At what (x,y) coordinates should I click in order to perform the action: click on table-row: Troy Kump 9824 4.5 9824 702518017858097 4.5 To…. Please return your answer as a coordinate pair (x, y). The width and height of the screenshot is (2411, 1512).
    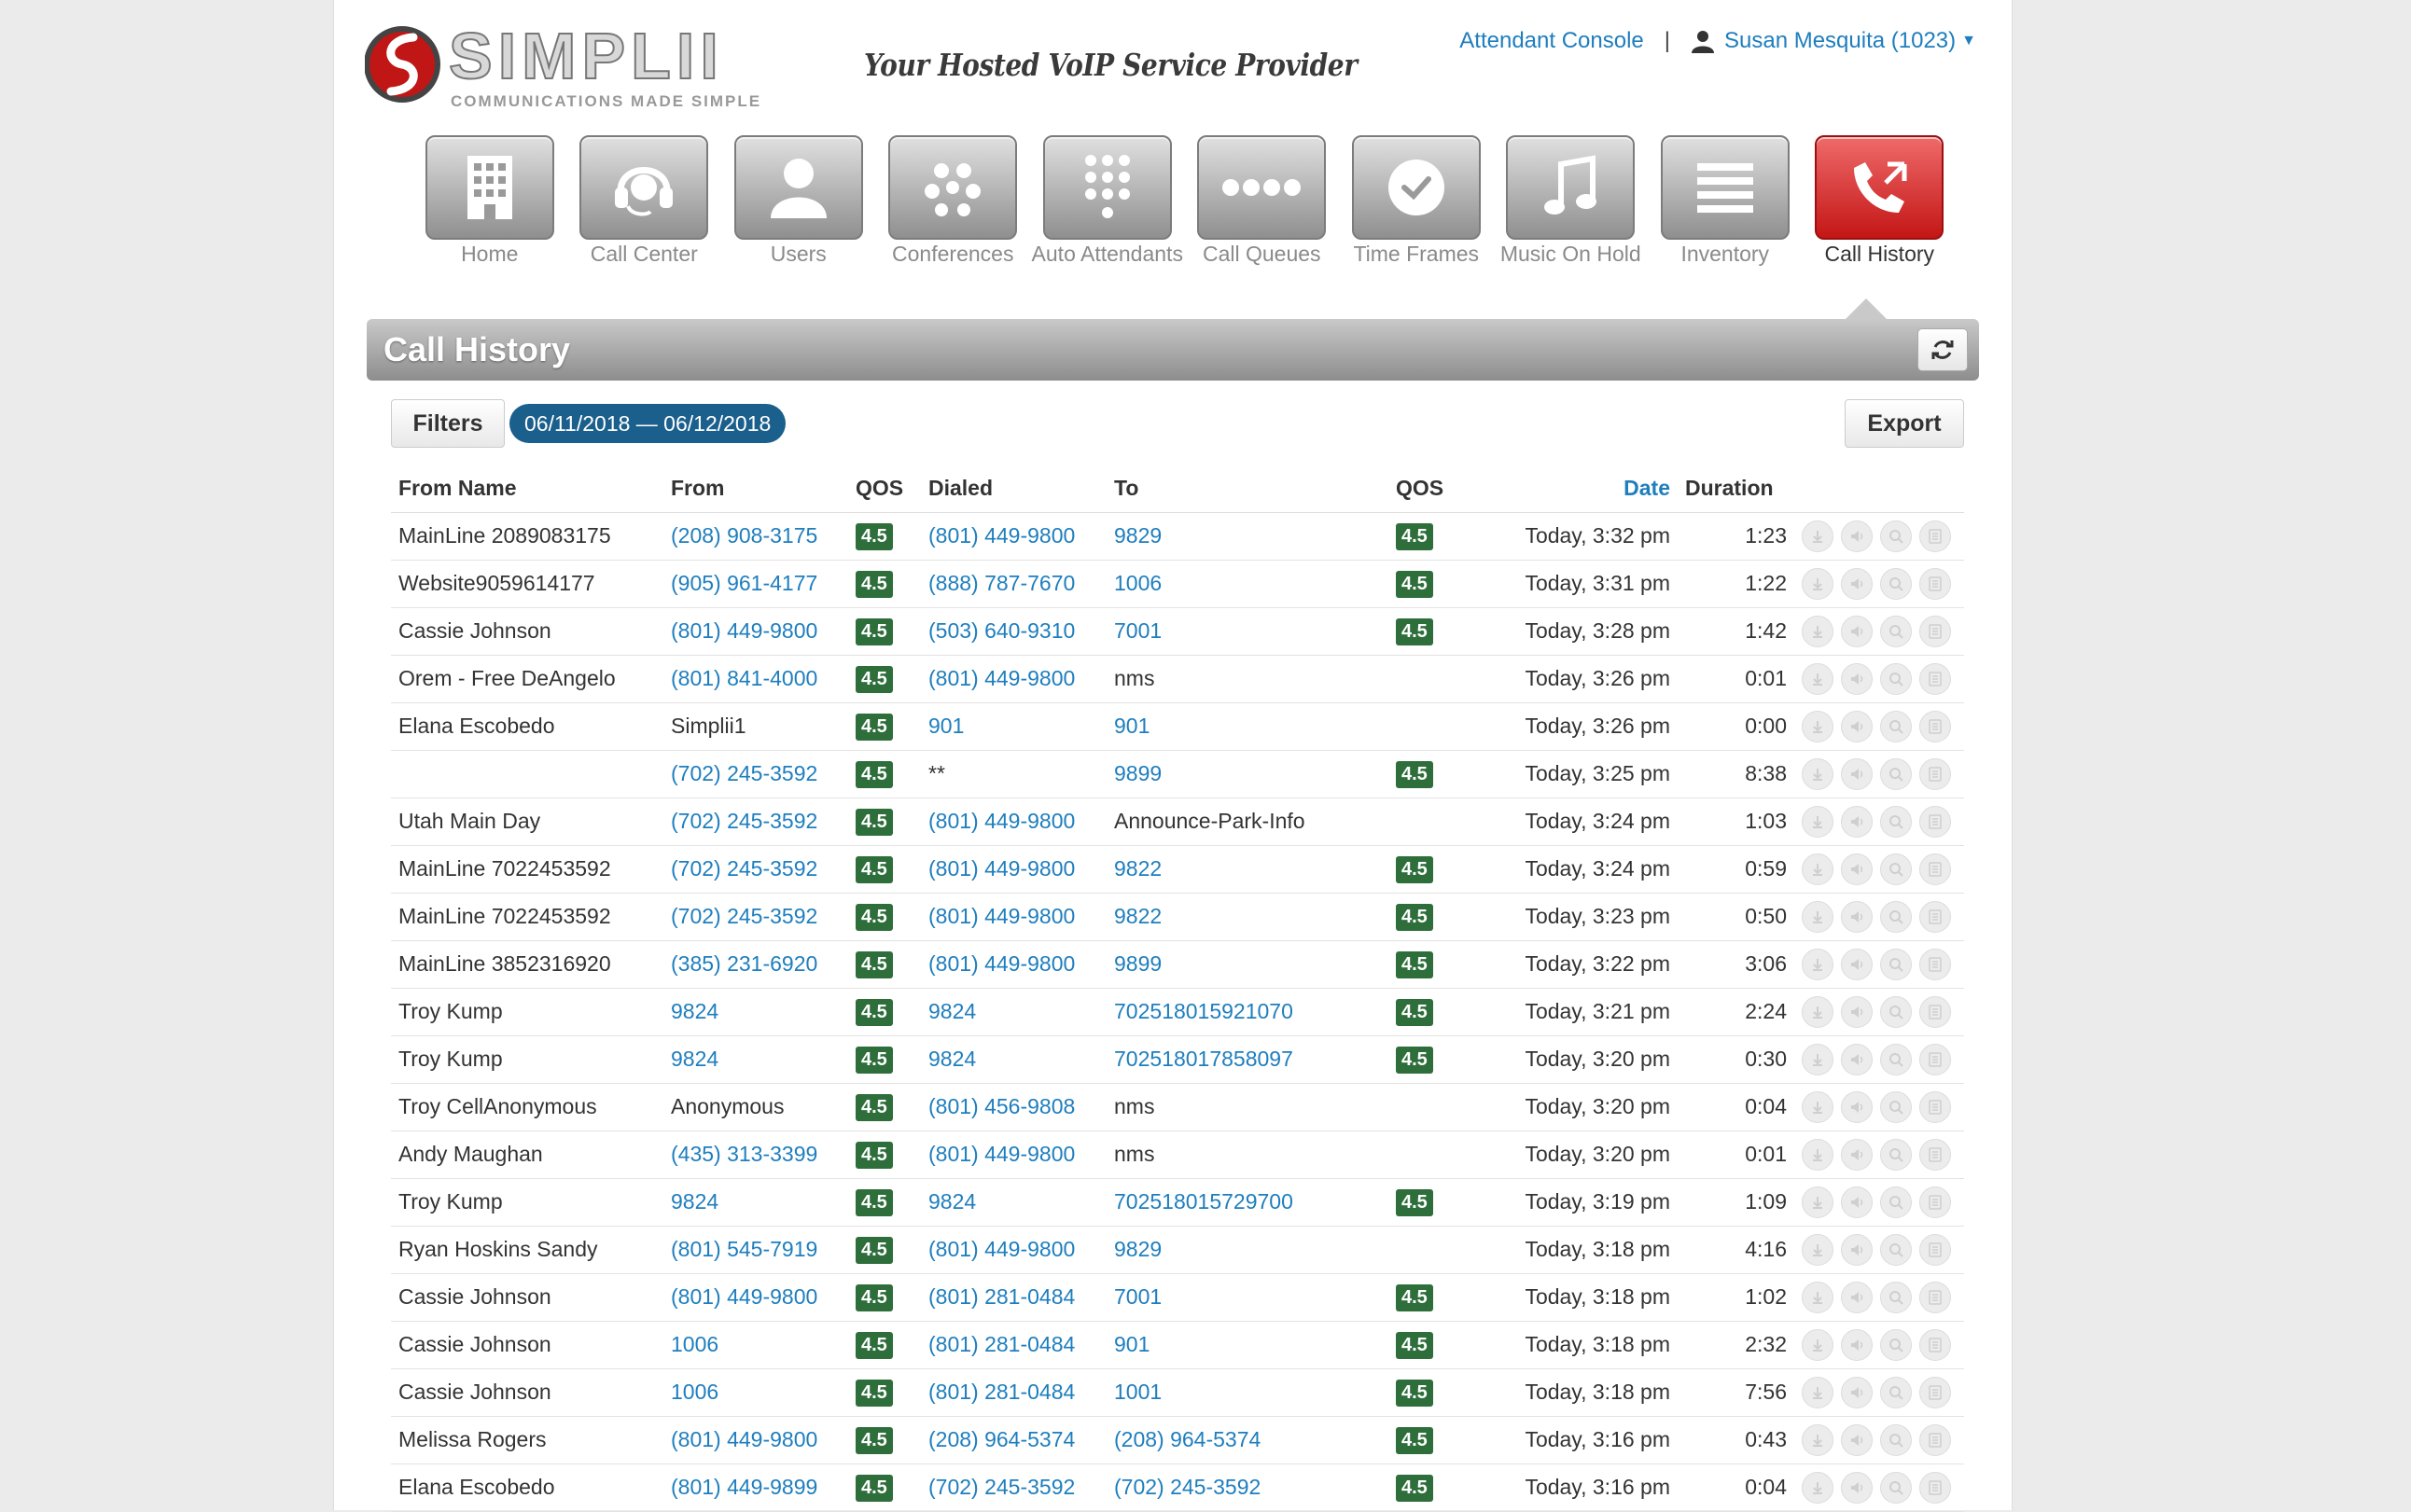
    Looking at the image, I should click on (1177, 1059).